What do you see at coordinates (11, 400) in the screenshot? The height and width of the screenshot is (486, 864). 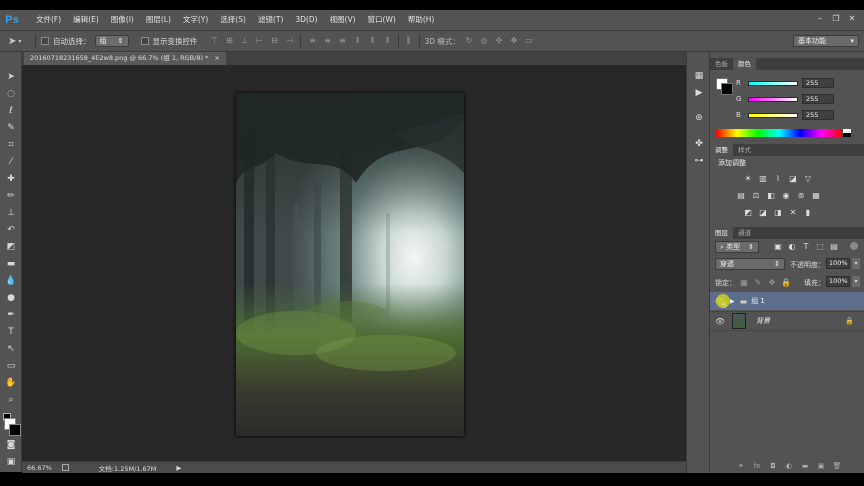 I see `zoom-tool-icon: ⌕` at bounding box center [11, 400].